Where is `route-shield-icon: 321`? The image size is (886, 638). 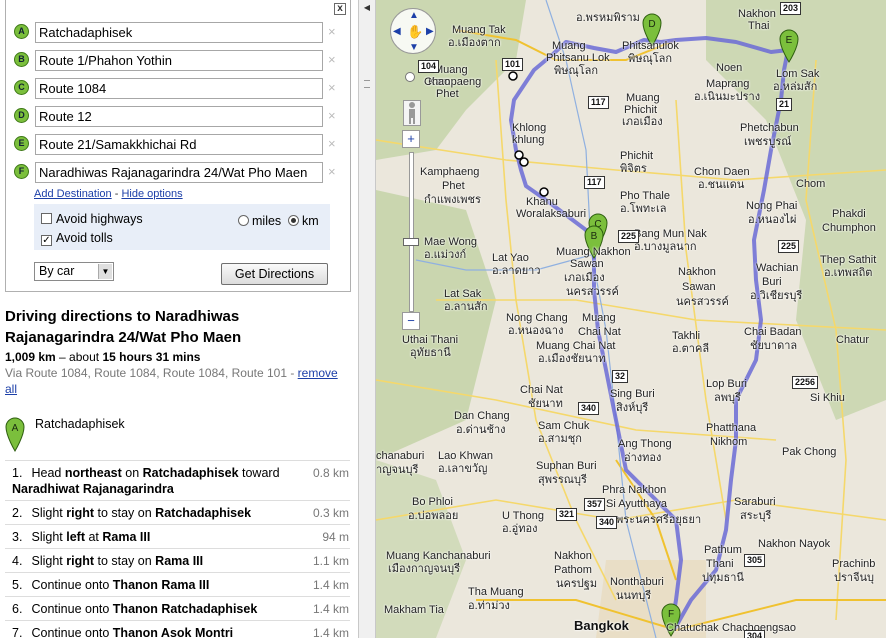
route-shield-icon: 321 is located at coordinates (567, 514).